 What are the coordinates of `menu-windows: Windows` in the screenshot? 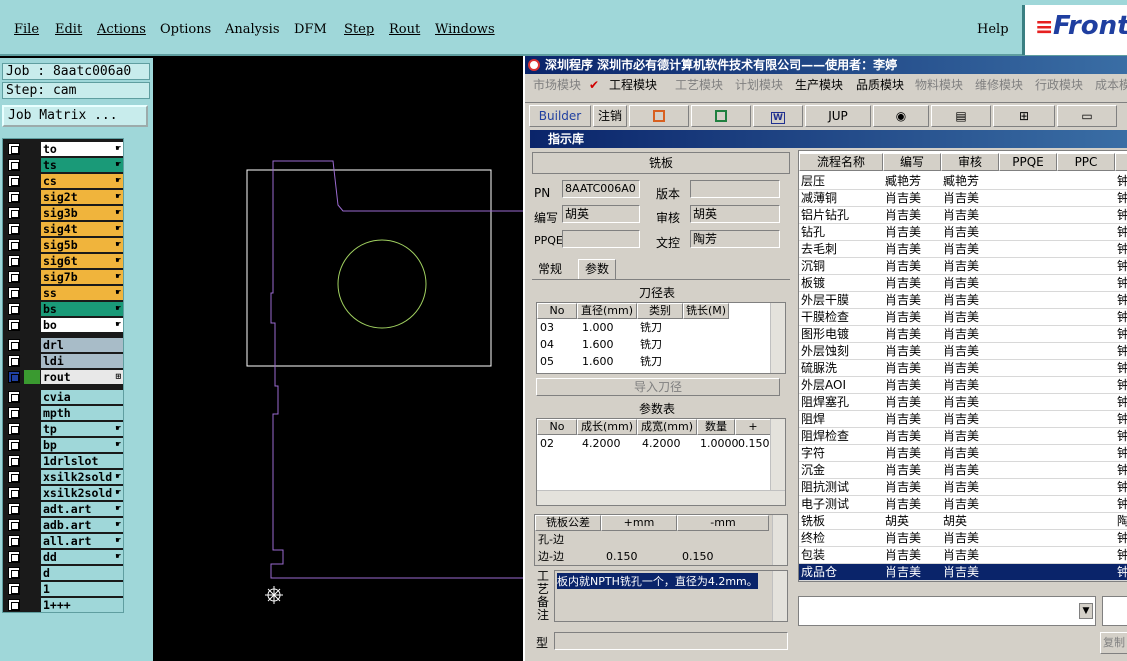 It's located at (465, 29).